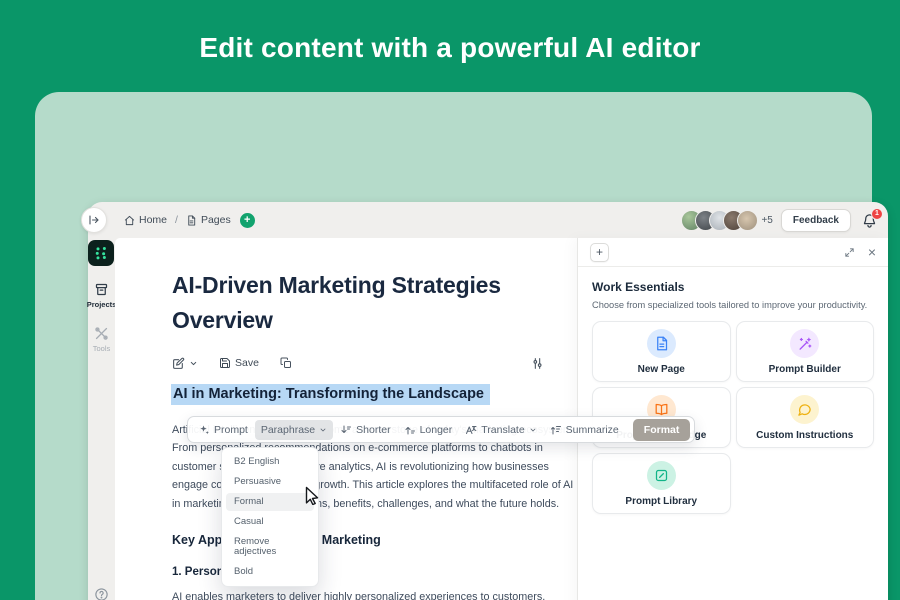 This screenshot has width=900, height=600. Describe the element at coordinates (101, 304) in the screenshot. I see `sidebar-item-label: Projects` at that location.